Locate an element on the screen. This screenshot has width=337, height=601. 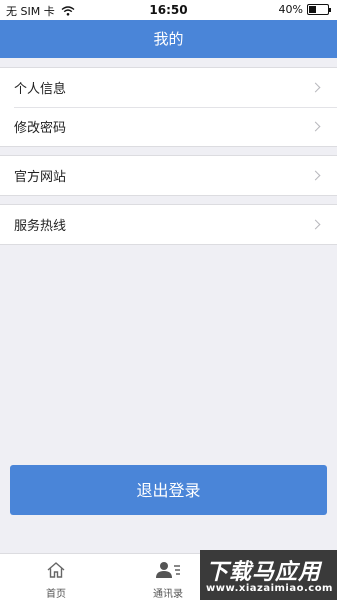
contacts-icon is located at coordinates (168, 570).